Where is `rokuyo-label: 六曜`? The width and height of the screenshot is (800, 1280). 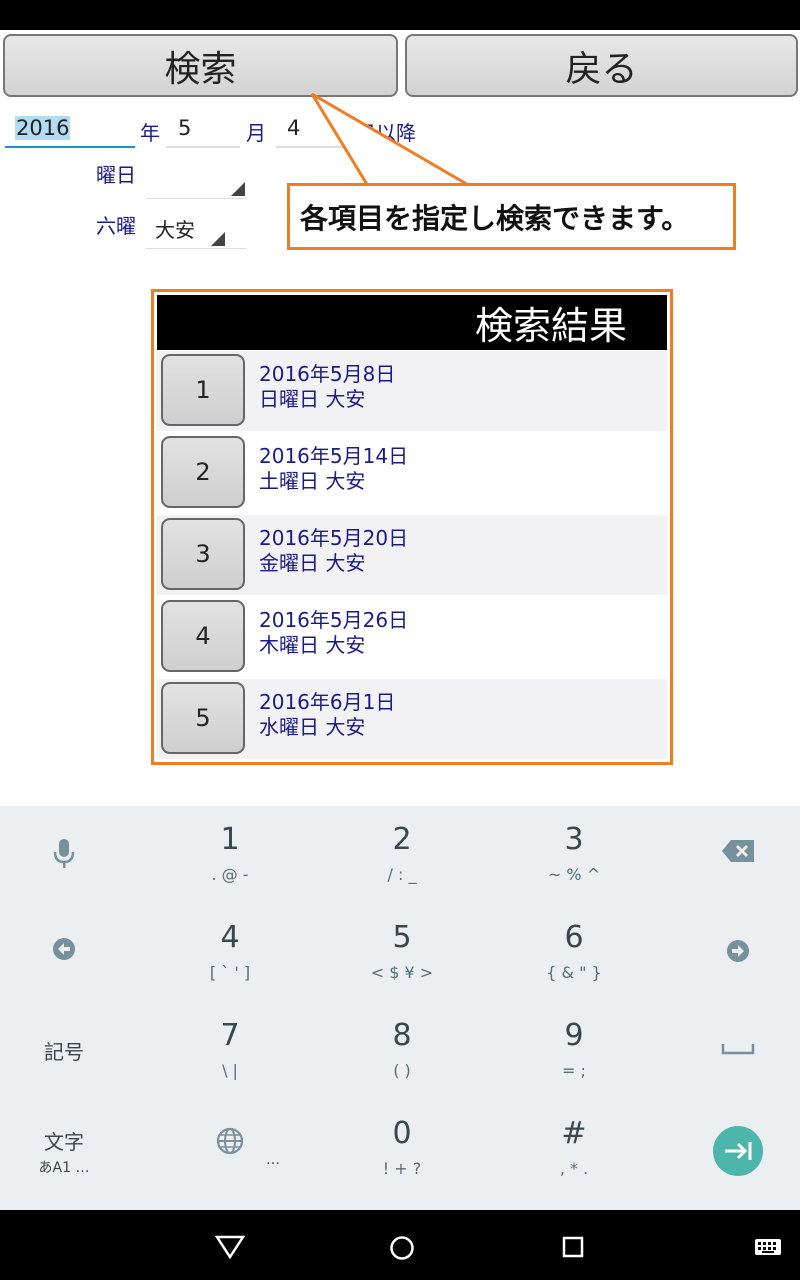 rokuyo-label: 六曜 is located at coordinates (116, 226).